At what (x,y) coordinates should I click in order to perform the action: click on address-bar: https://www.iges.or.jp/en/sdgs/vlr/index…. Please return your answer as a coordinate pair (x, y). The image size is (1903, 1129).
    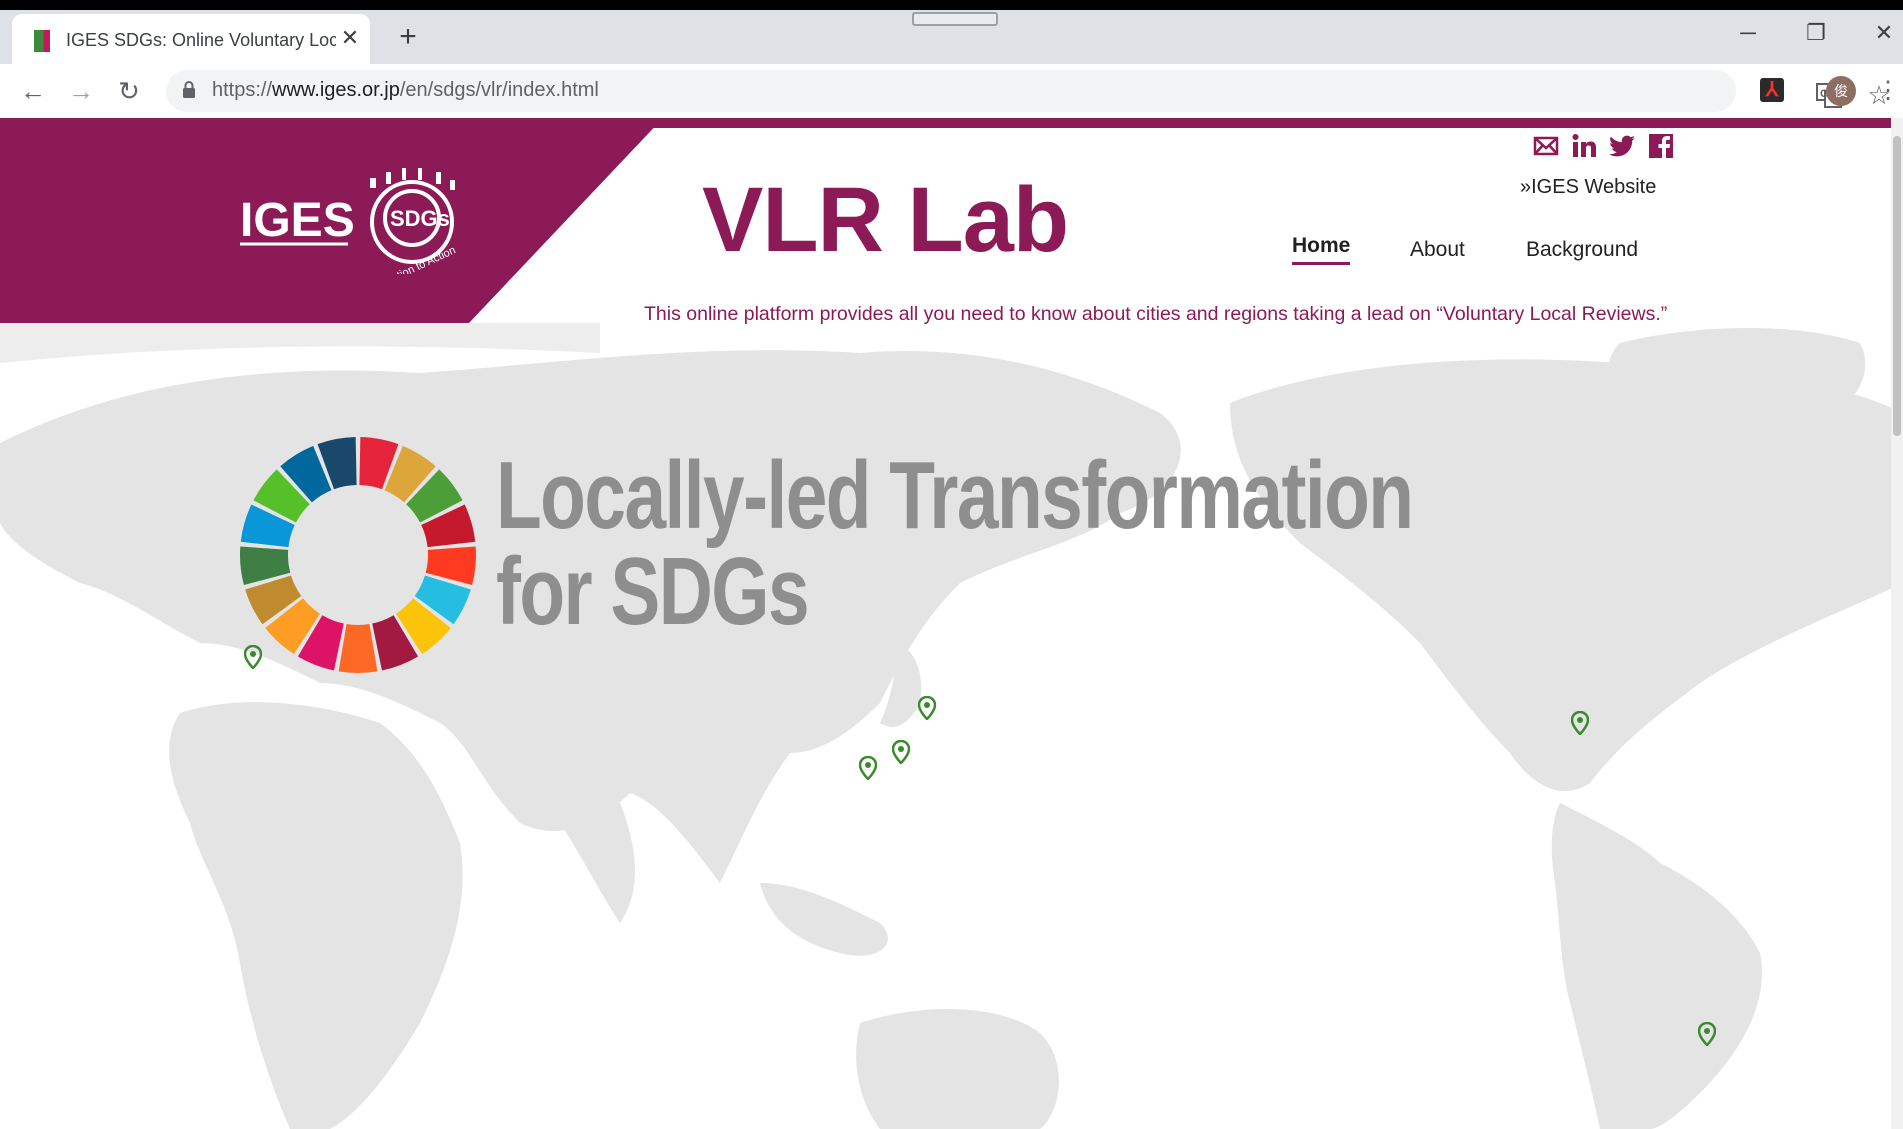
    Looking at the image, I should click on (1028, 91).